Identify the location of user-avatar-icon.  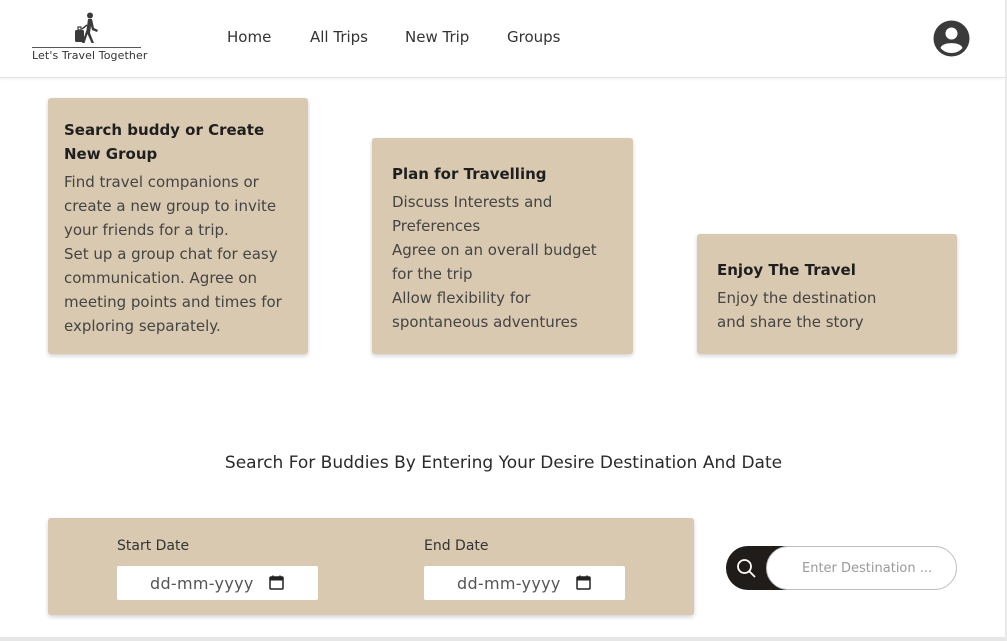
(951, 38).